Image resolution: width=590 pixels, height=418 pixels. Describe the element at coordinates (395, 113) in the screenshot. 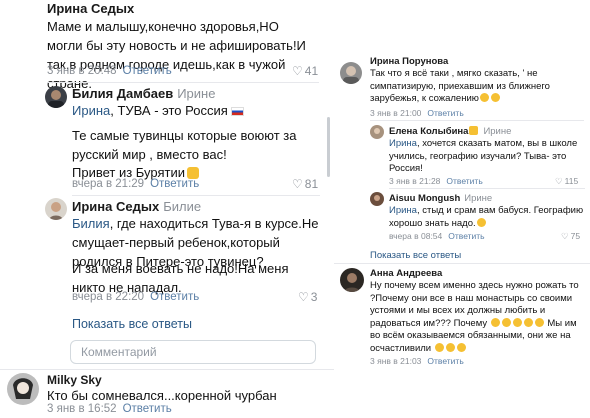

I see `comment-time: 3 янв в 21:00` at that location.